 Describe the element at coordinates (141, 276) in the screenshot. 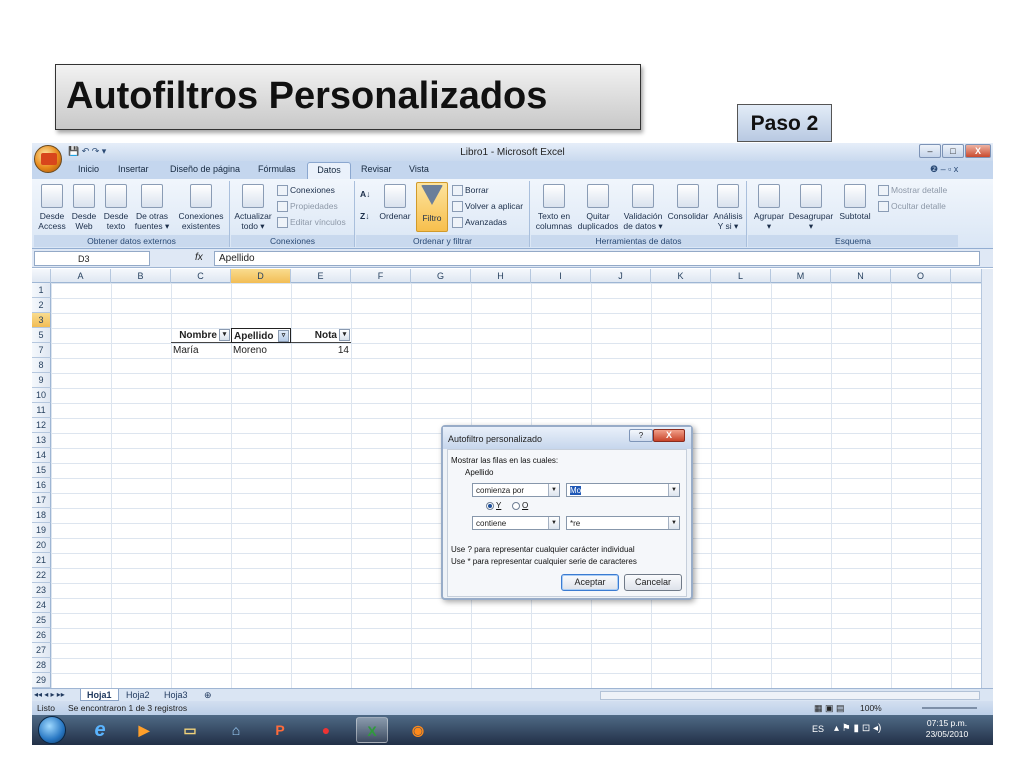

I see `column-header-b: B` at that location.